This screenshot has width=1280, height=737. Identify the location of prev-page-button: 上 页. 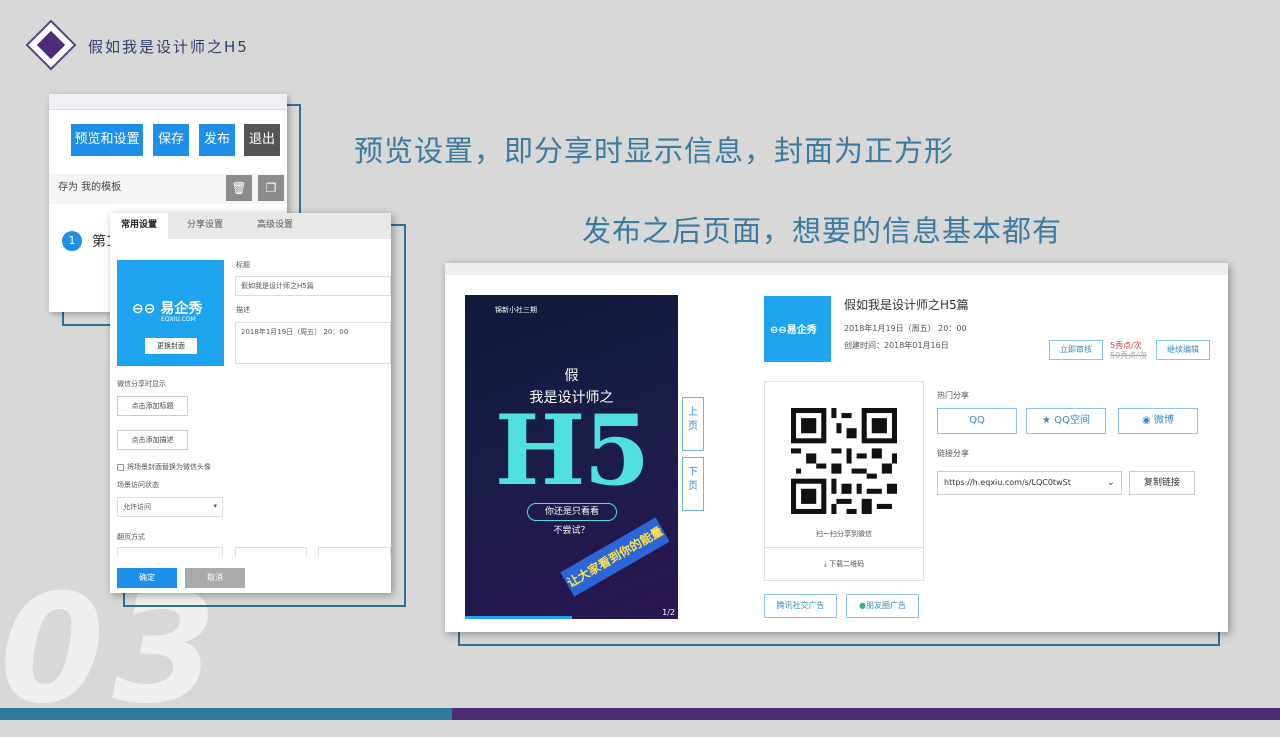
(693, 424).